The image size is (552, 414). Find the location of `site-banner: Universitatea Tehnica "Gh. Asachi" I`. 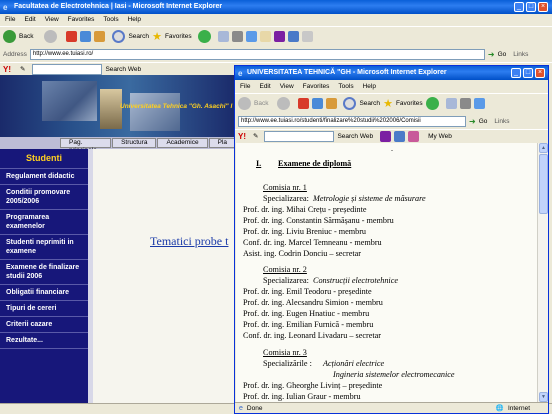

site-banner: Universitatea Tehnica "Gh. Asachi" I is located at coordinates (118, 106).